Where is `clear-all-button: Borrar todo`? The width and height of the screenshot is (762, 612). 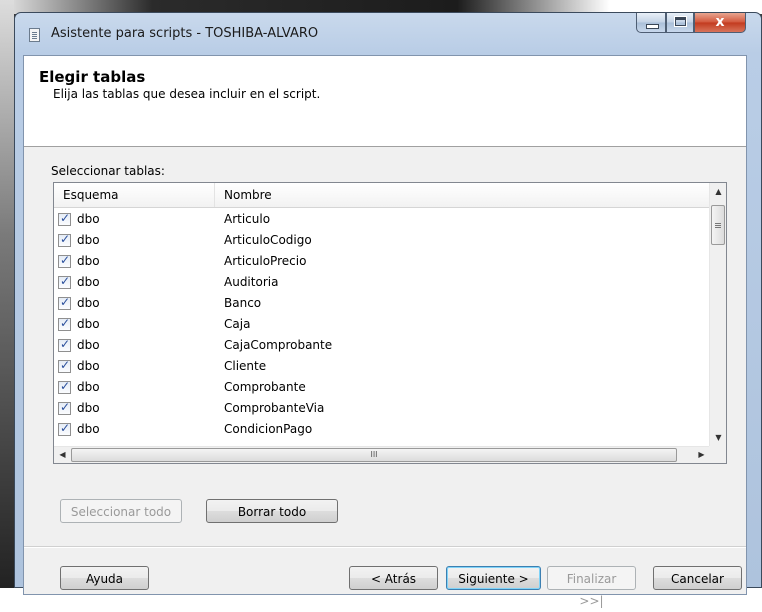 clear-all-button: Borrar todo is located at coordinates (272, 511).